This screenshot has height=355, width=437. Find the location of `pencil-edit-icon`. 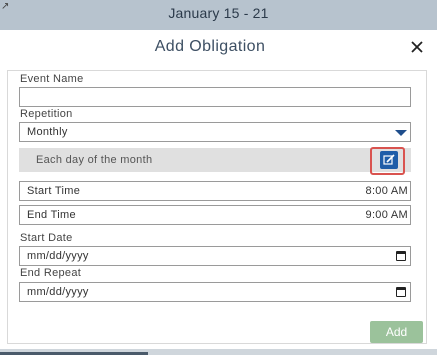

pencil-edit-icon is located at coordinates (389, 159).